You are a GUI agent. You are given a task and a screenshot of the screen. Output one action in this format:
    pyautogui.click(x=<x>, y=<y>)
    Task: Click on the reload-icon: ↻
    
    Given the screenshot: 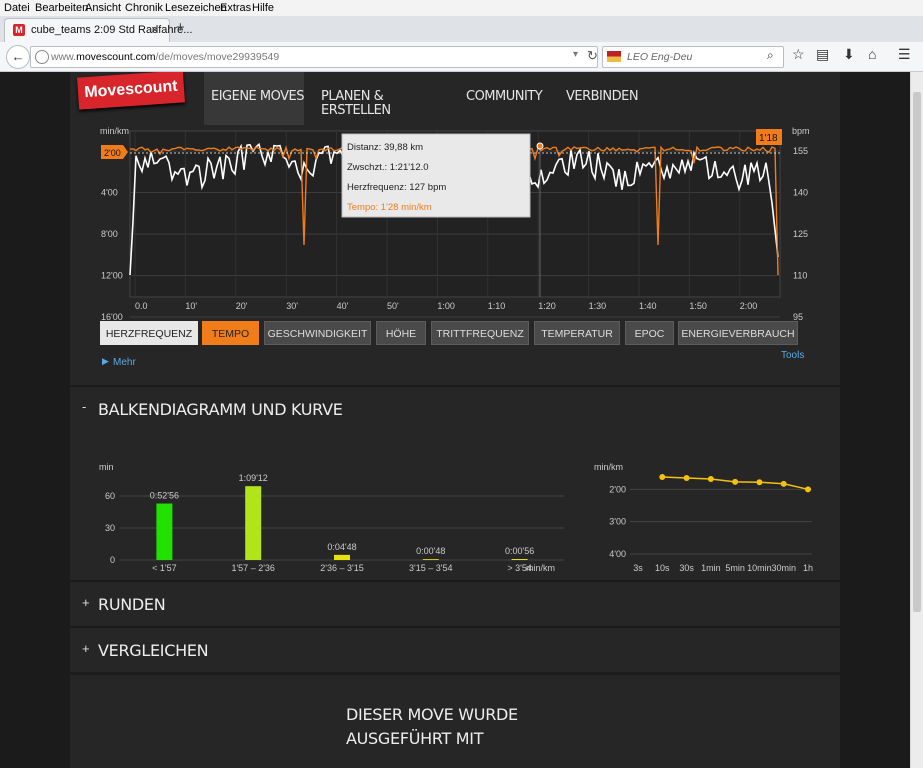 What is the action you would take?
    pyautogui.click(x=592, y=56)
    